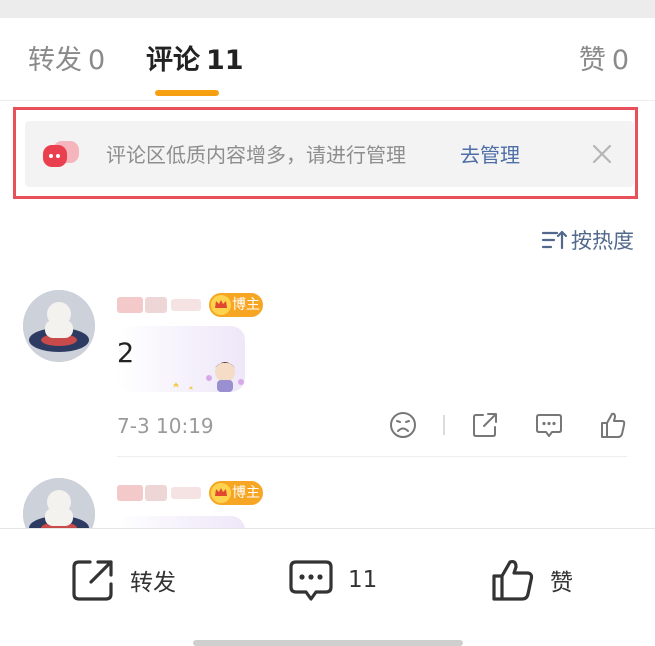  What do you see at coordinates (327, 100) in the screenshot?
I see `tabs-divider` at bounding box center [327, 100].